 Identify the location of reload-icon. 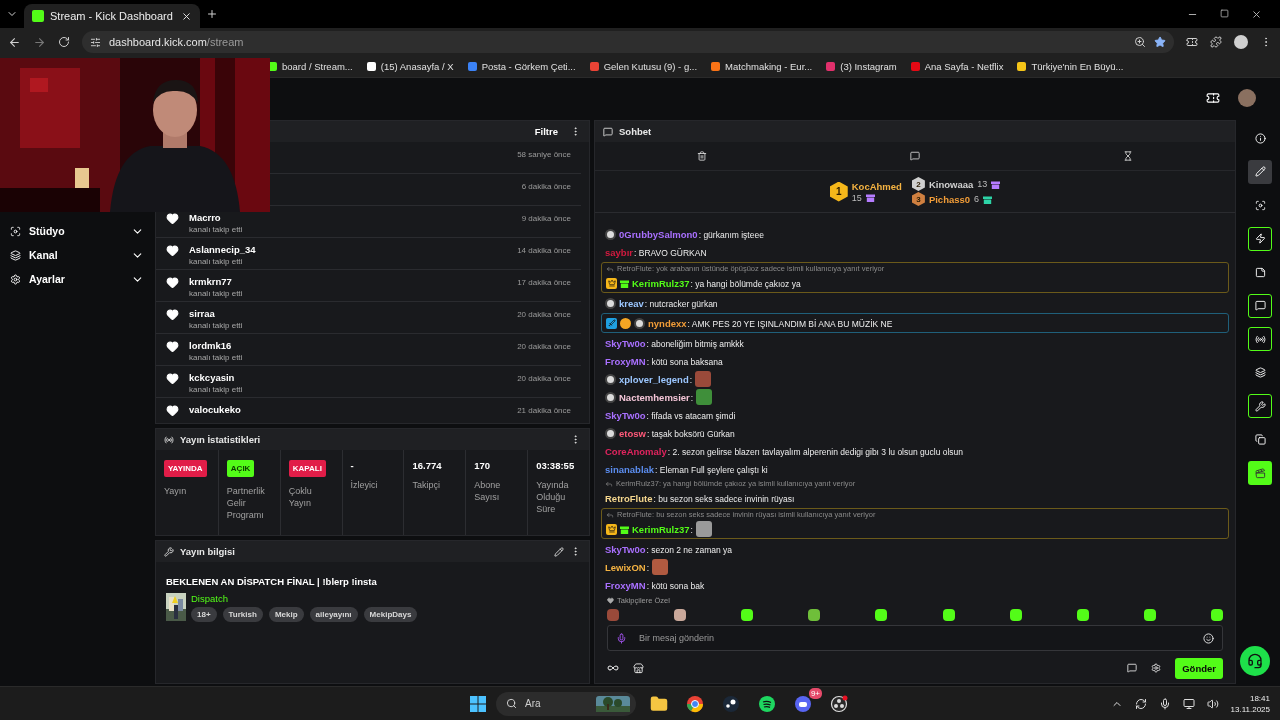
(64, 42).